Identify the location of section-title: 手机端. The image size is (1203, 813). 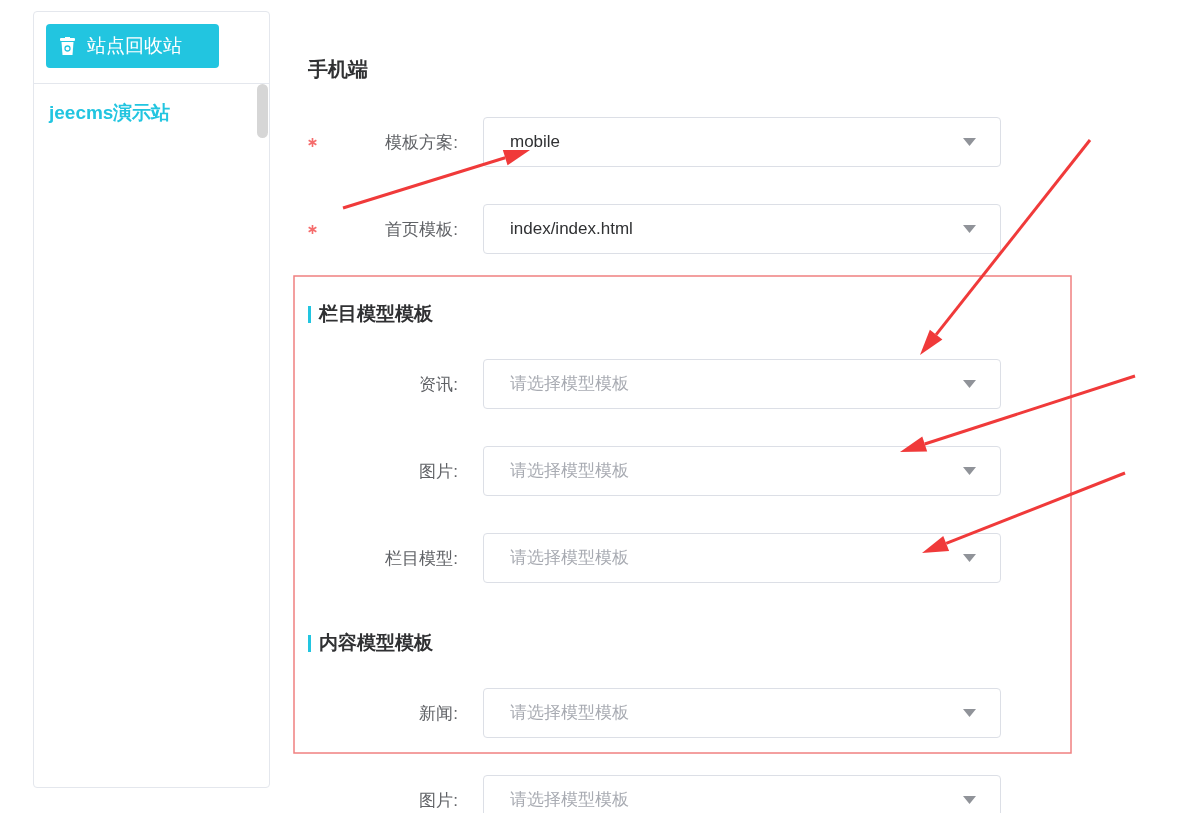
(338, 69).